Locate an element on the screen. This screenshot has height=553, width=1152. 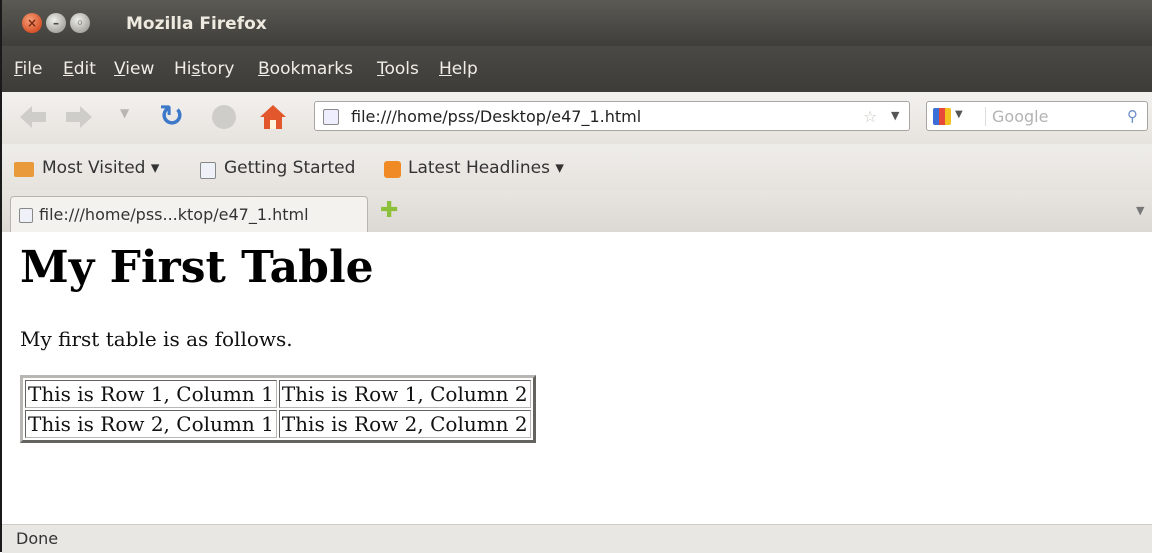
search-engine-icon is located at coordinates (942, 116).